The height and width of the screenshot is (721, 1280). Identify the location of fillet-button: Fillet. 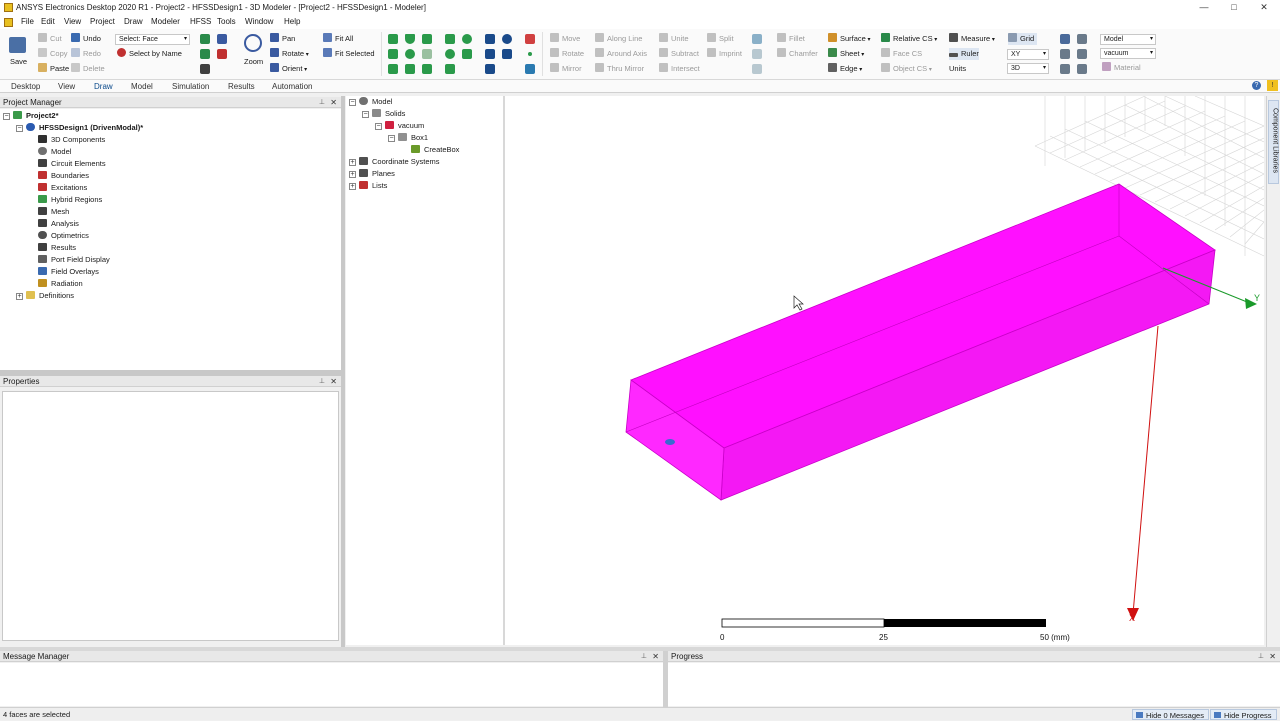
(791, 39).